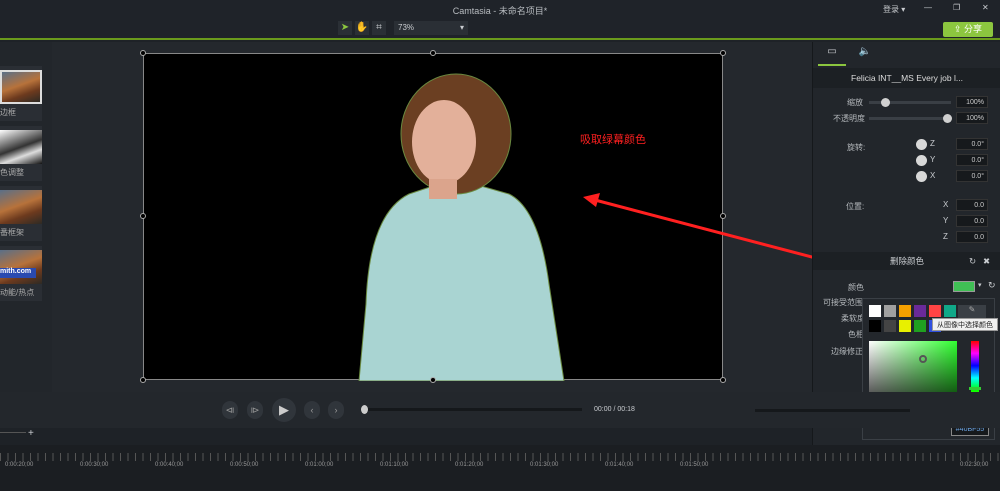  What do you see at coordinates (972, 205) in the screenshot?
I see `position-x-input: 0.0` at bounding box center [972, 205].